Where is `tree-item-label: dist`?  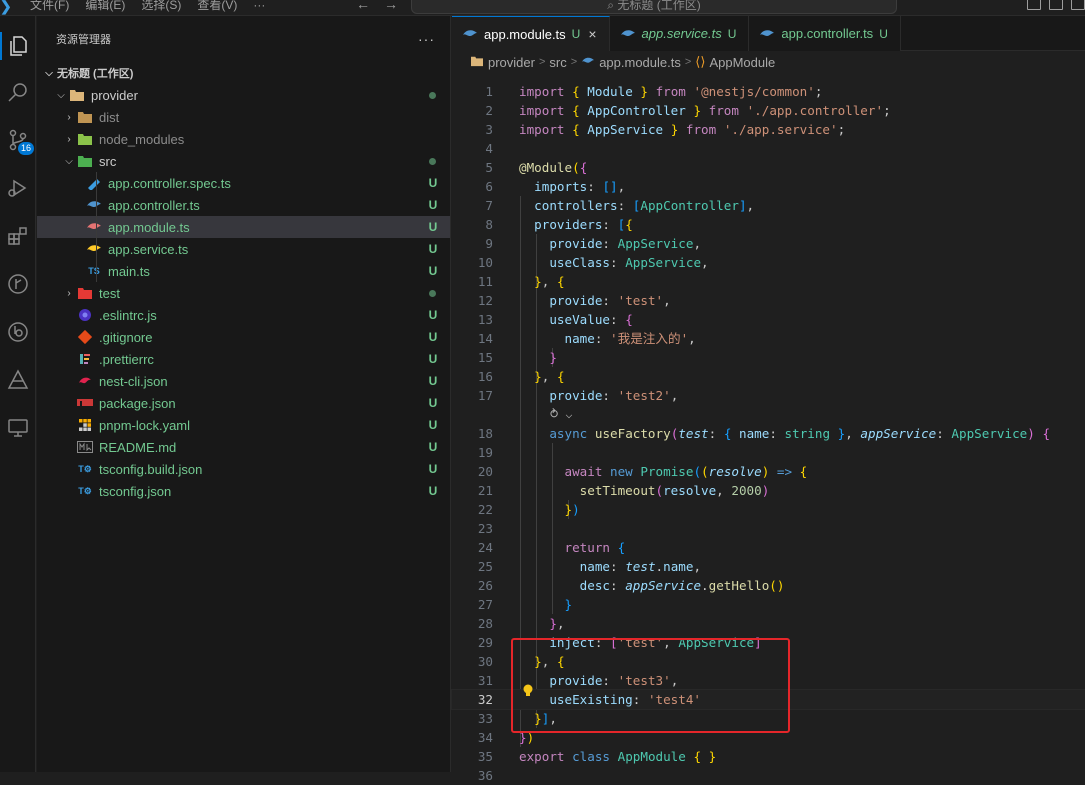
tree-item-label: dist is located at coordinates (109, 117).